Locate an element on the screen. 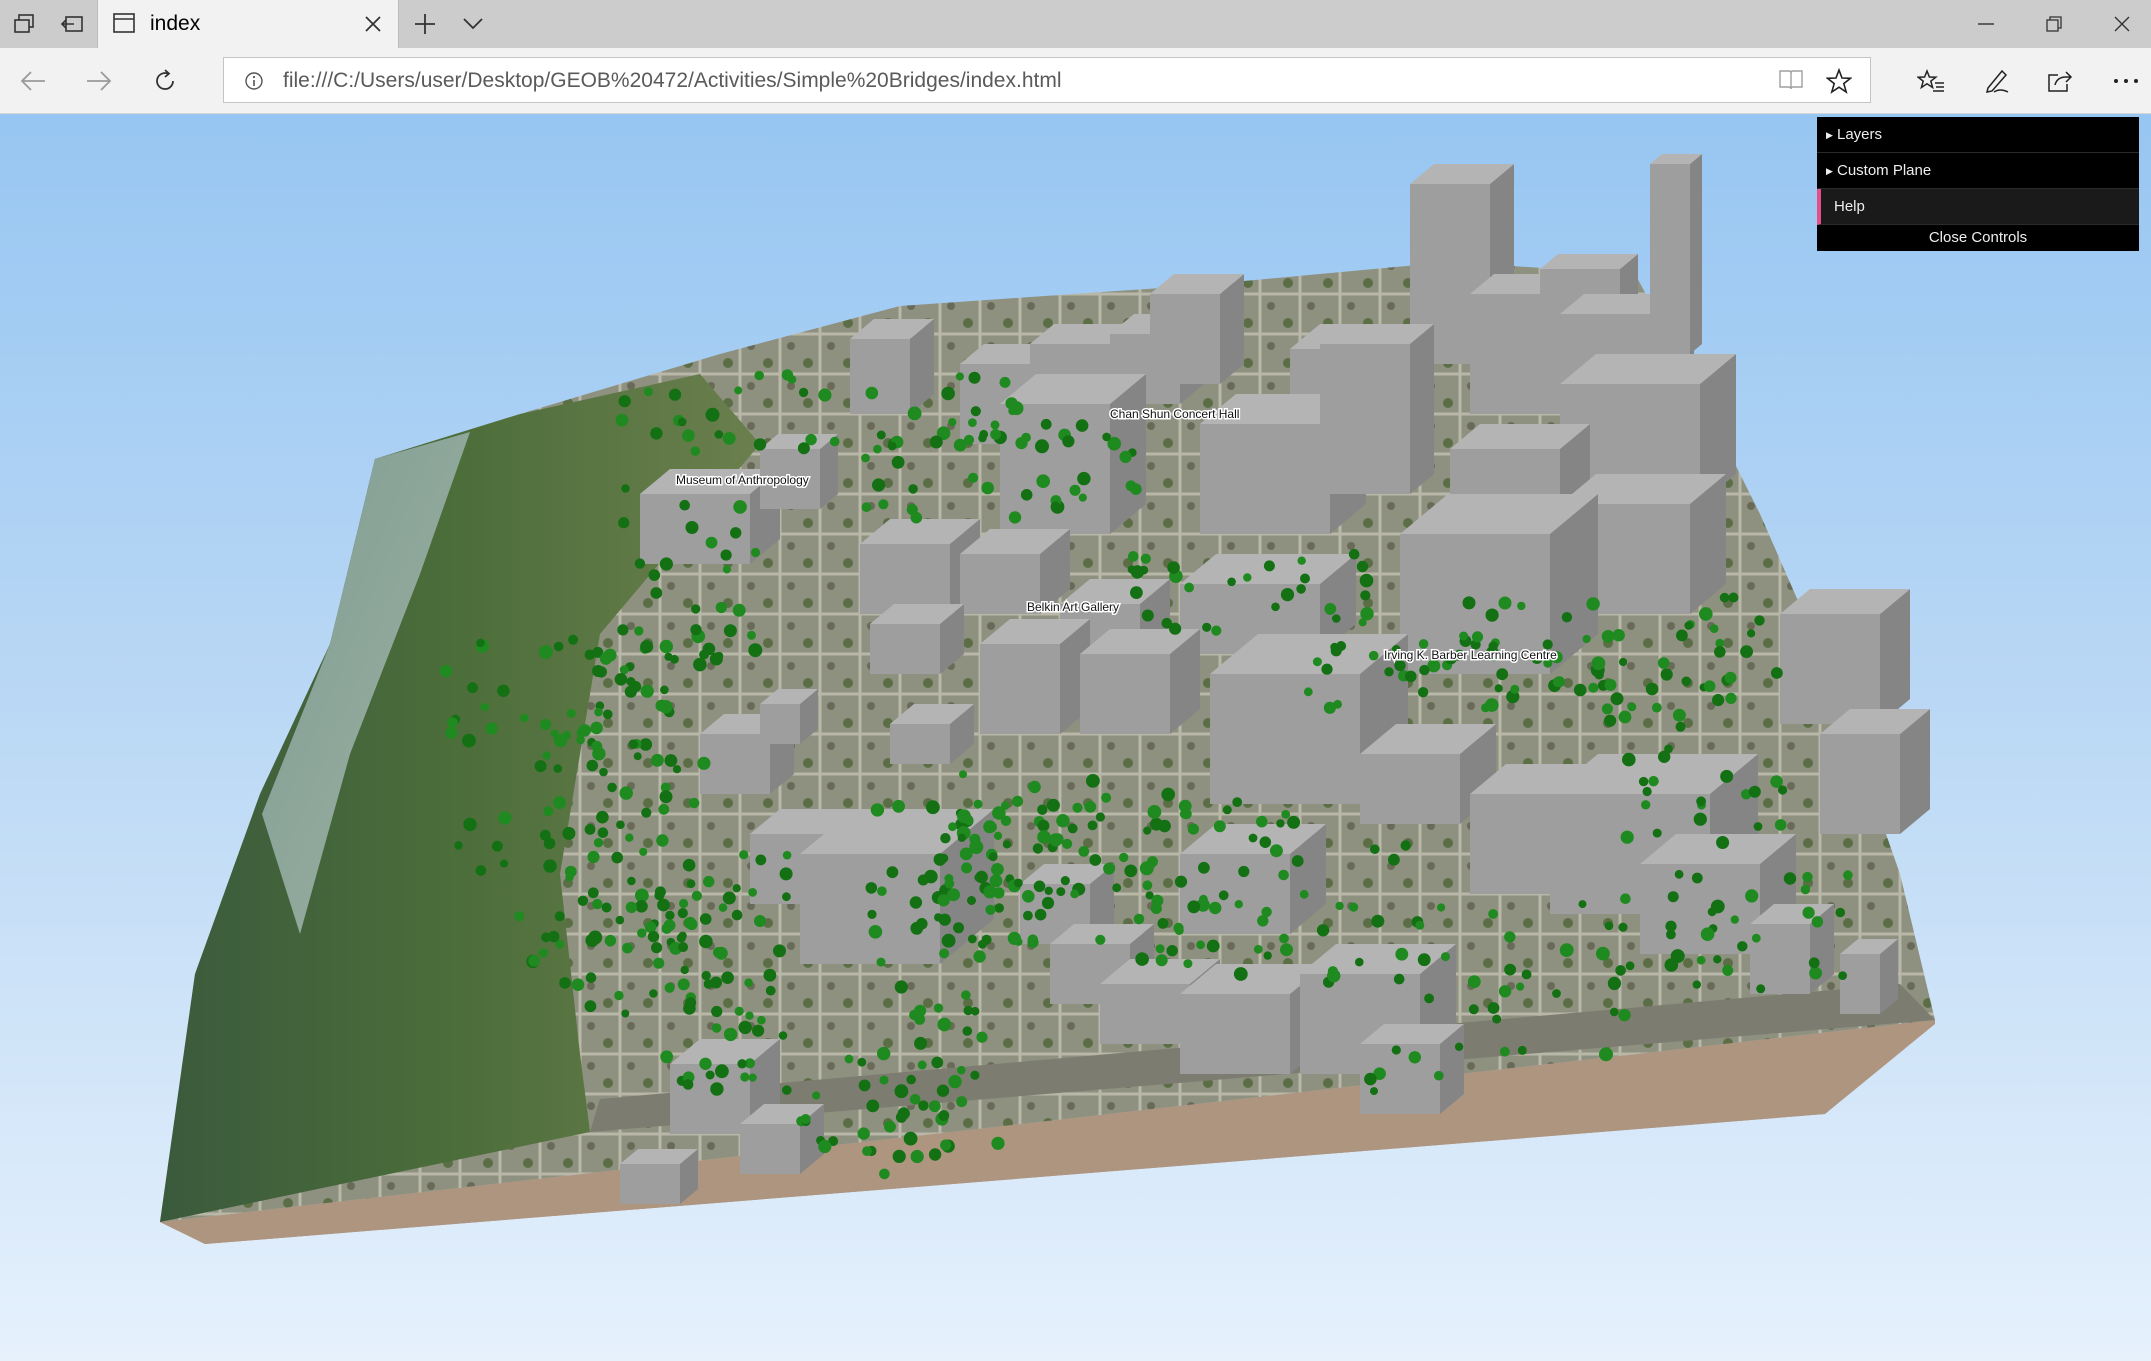 Image resolution: width=2151 pixels, height=1361 pixels. refresh-icon is located at coordinates (165, 81).